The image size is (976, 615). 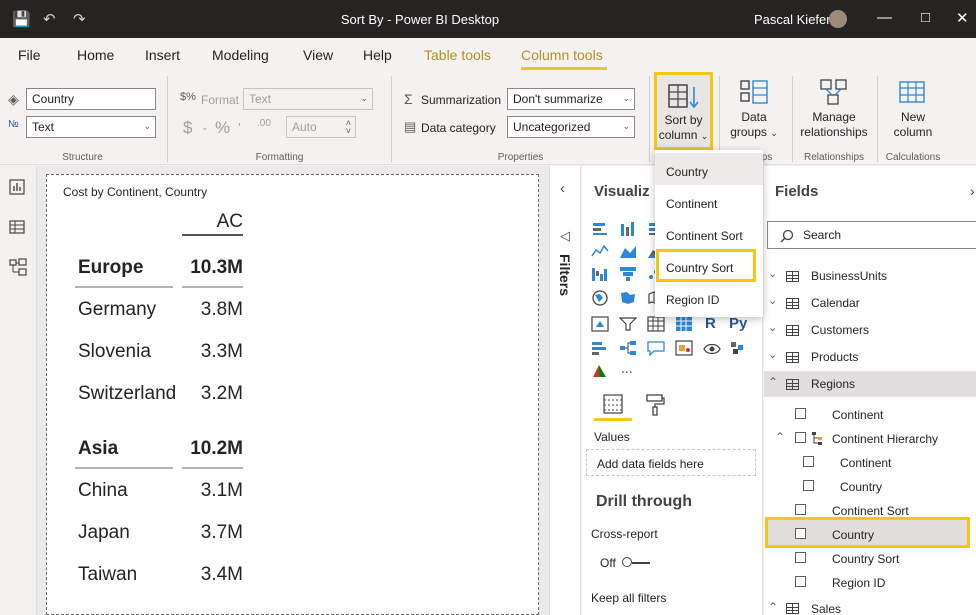 I want to click on user-name: Pascal Kiefer, so click(x=792, y=19).